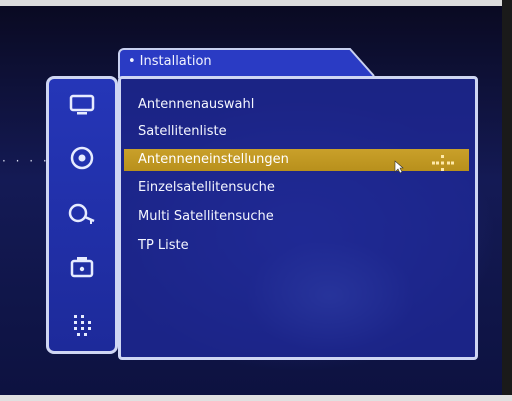 This screenshot has width=512, height=401. I want to click on menu-title: • Installation, so click(170, 61).